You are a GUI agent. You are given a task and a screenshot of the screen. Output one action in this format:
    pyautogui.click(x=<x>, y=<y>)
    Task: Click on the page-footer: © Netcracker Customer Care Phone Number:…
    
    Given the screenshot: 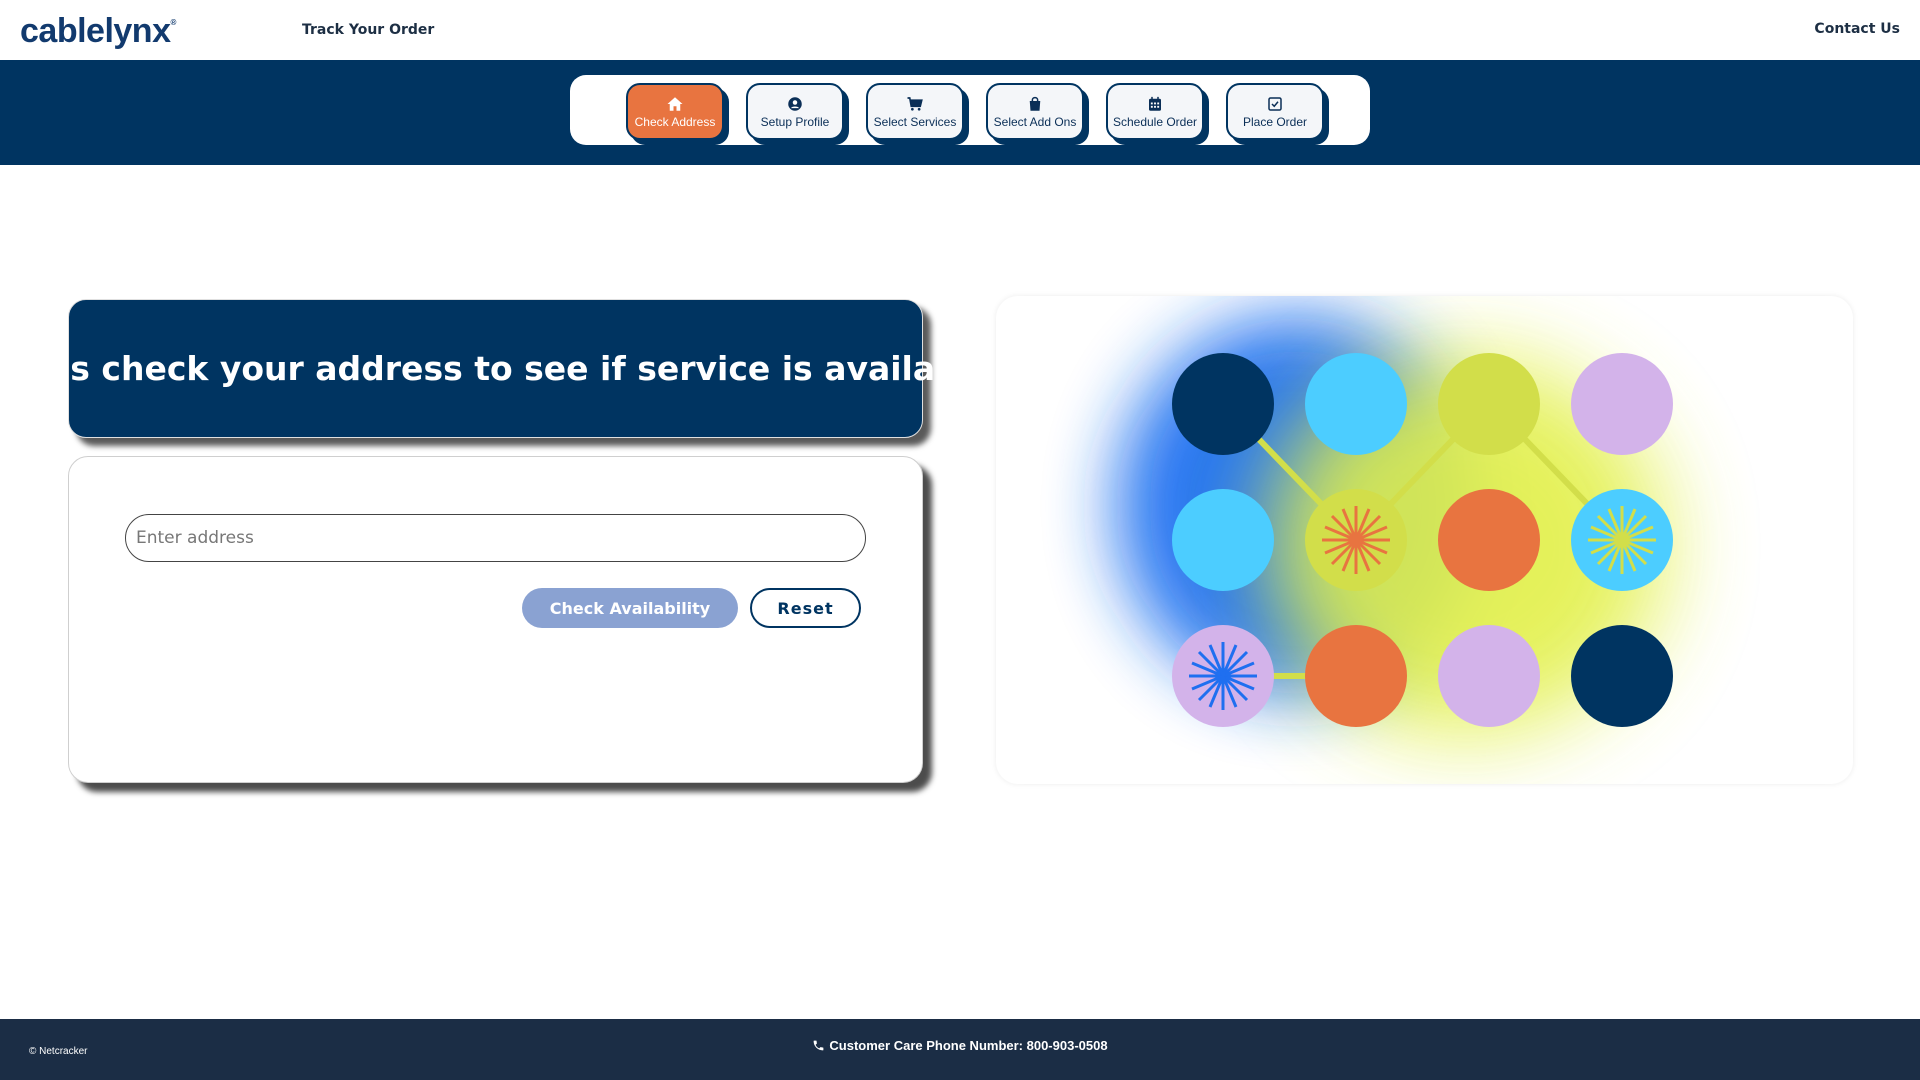 What is the action you would take?
    pyautogui.click(x=960, y=1049)
    